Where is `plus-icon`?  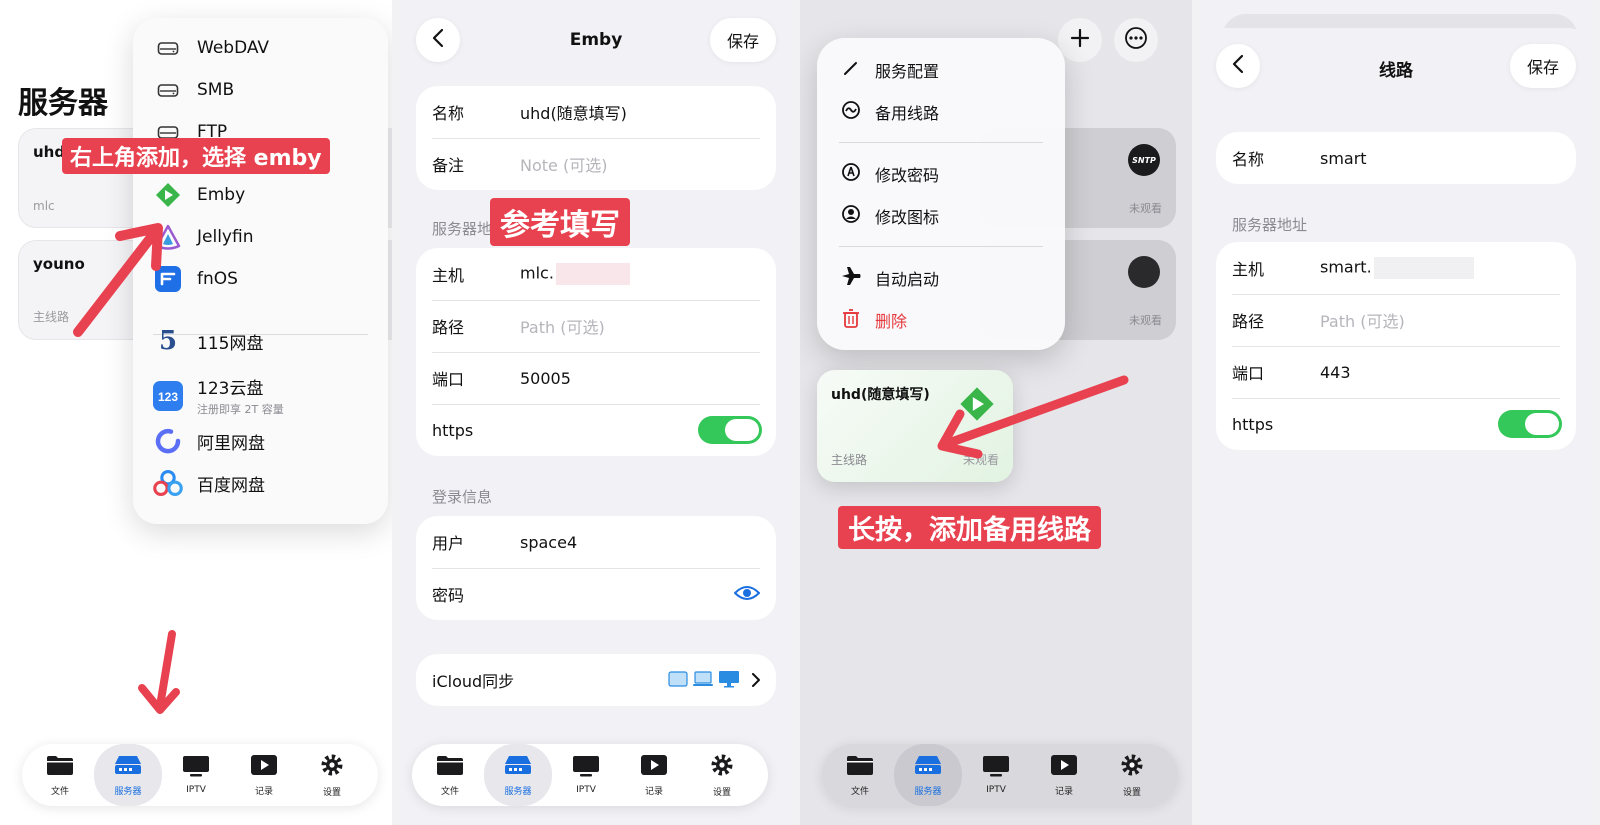 plus-icon is located at coordinates (1080, 40).